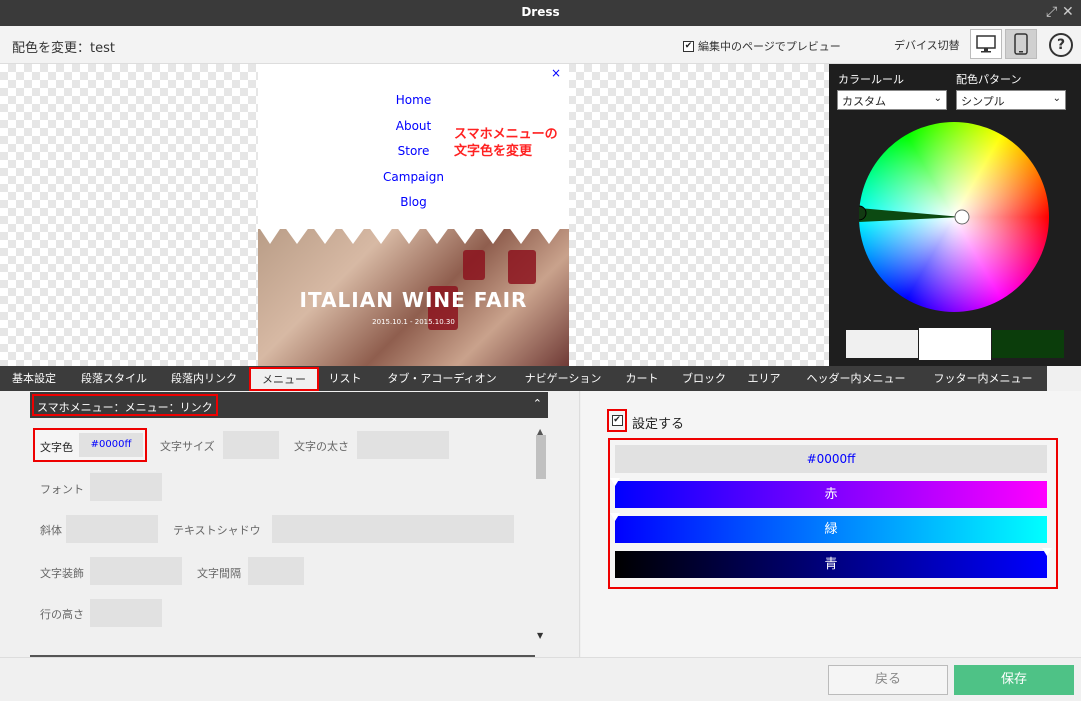  I want to click on back-button: 戻る, so click(888, 680).